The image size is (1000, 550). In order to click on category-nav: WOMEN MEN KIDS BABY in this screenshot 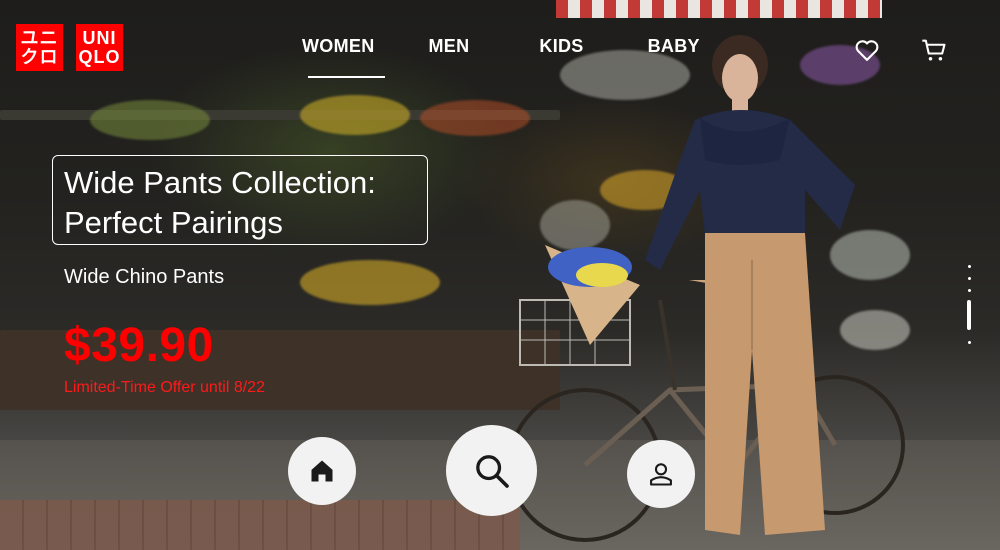, I will do `click(501, 57)`.